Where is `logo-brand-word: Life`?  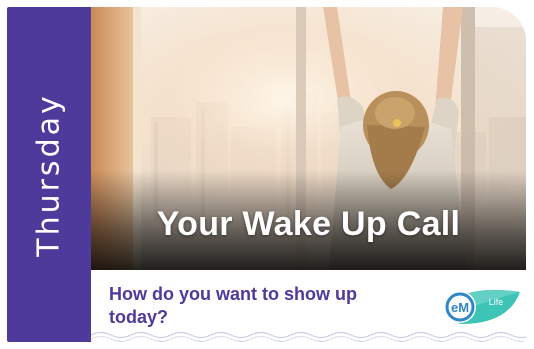 logo-brand-word: Life is located at coordinates (496, 302).